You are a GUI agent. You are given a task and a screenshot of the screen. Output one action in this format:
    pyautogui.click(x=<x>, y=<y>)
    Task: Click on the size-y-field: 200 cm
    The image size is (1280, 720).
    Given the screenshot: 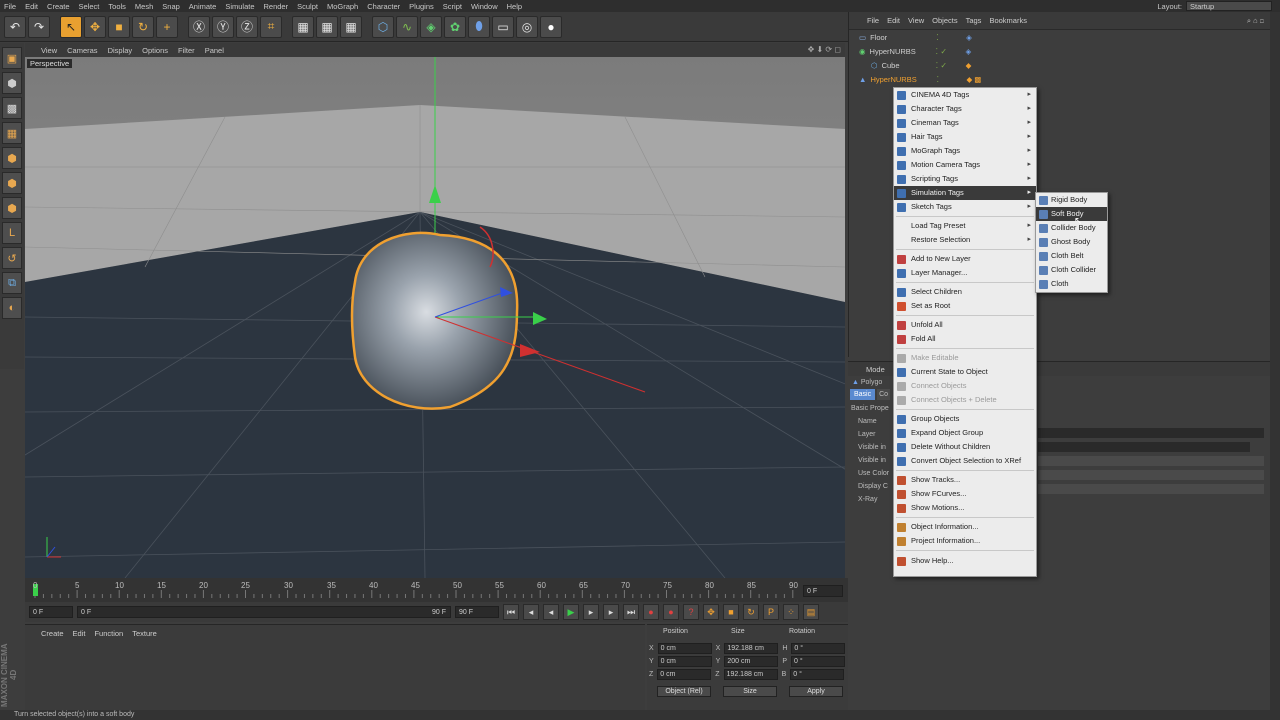 What is the action you would take?
    pyautogui.click(x=751, y=661)
    